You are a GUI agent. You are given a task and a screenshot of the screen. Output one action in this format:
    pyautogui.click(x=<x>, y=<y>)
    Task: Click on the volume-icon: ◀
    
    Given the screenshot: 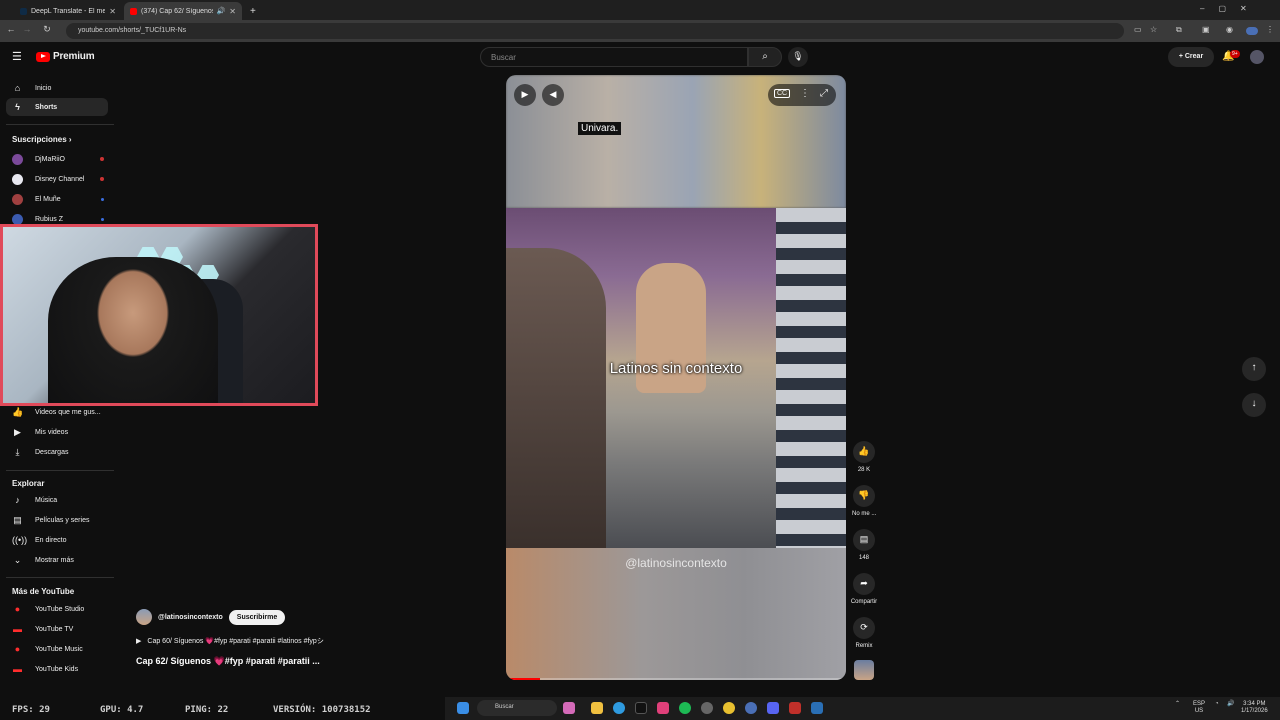 What is the action you would take?
    pyautogui.click(x=553, y=94)
    